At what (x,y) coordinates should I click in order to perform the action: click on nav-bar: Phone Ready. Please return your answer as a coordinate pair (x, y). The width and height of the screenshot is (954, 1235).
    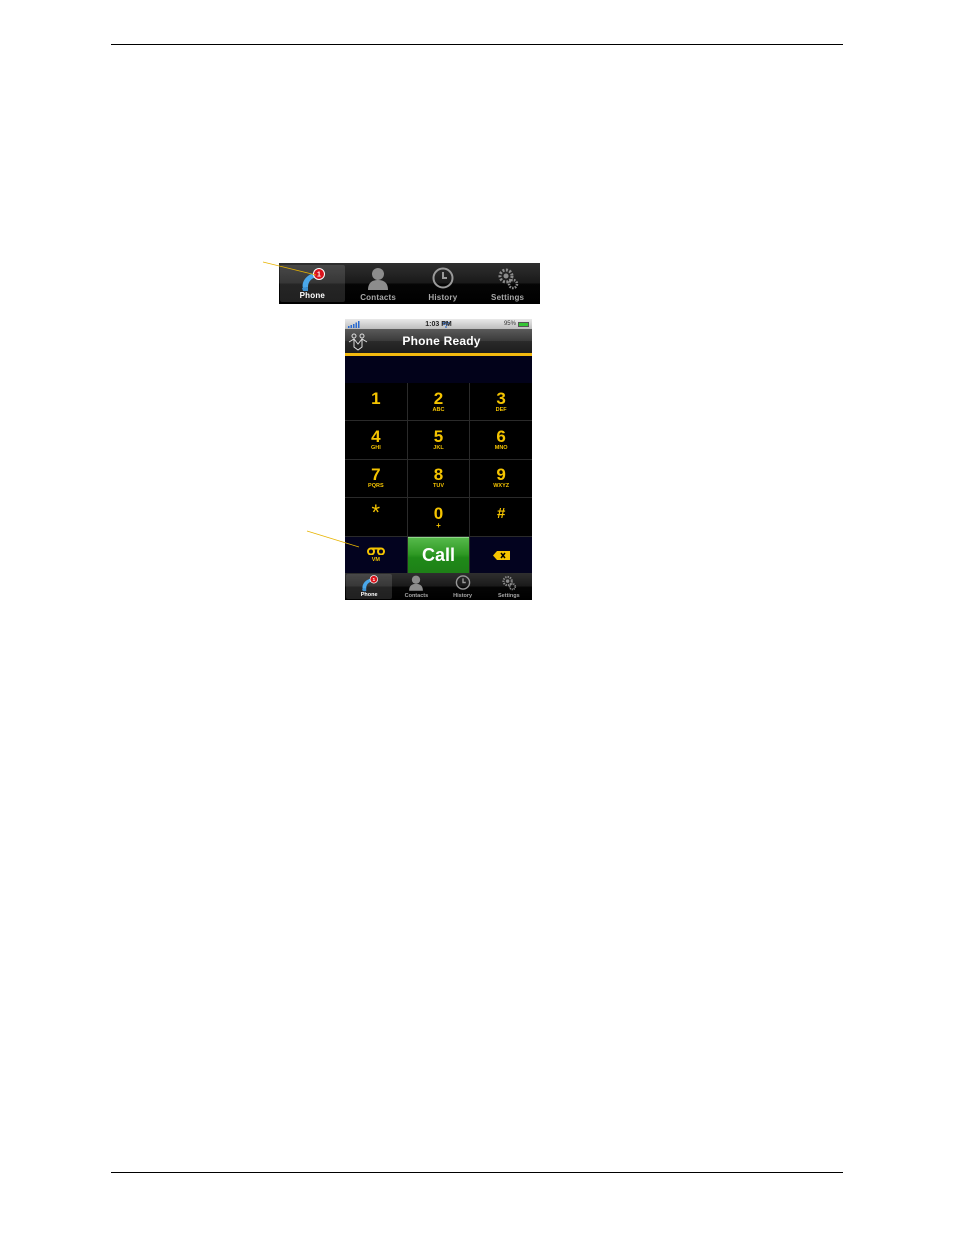
    Looking at the image, I should click on (438, 342).